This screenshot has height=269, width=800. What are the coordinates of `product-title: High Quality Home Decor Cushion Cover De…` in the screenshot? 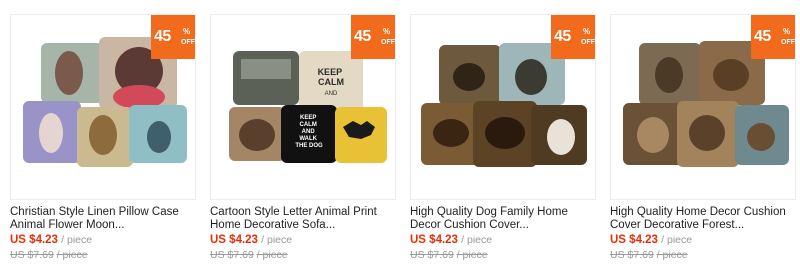 It's located at (705, 219).